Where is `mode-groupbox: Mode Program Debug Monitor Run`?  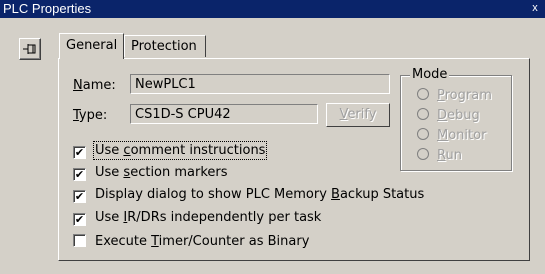
mode-groupbox: Mode Program Debug Monitor Run is located at coordinates (456, 119).